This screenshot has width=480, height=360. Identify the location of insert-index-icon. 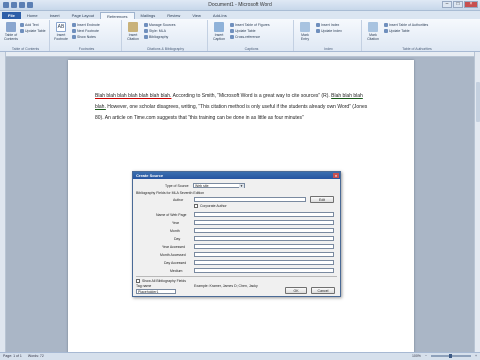
(318, 25).